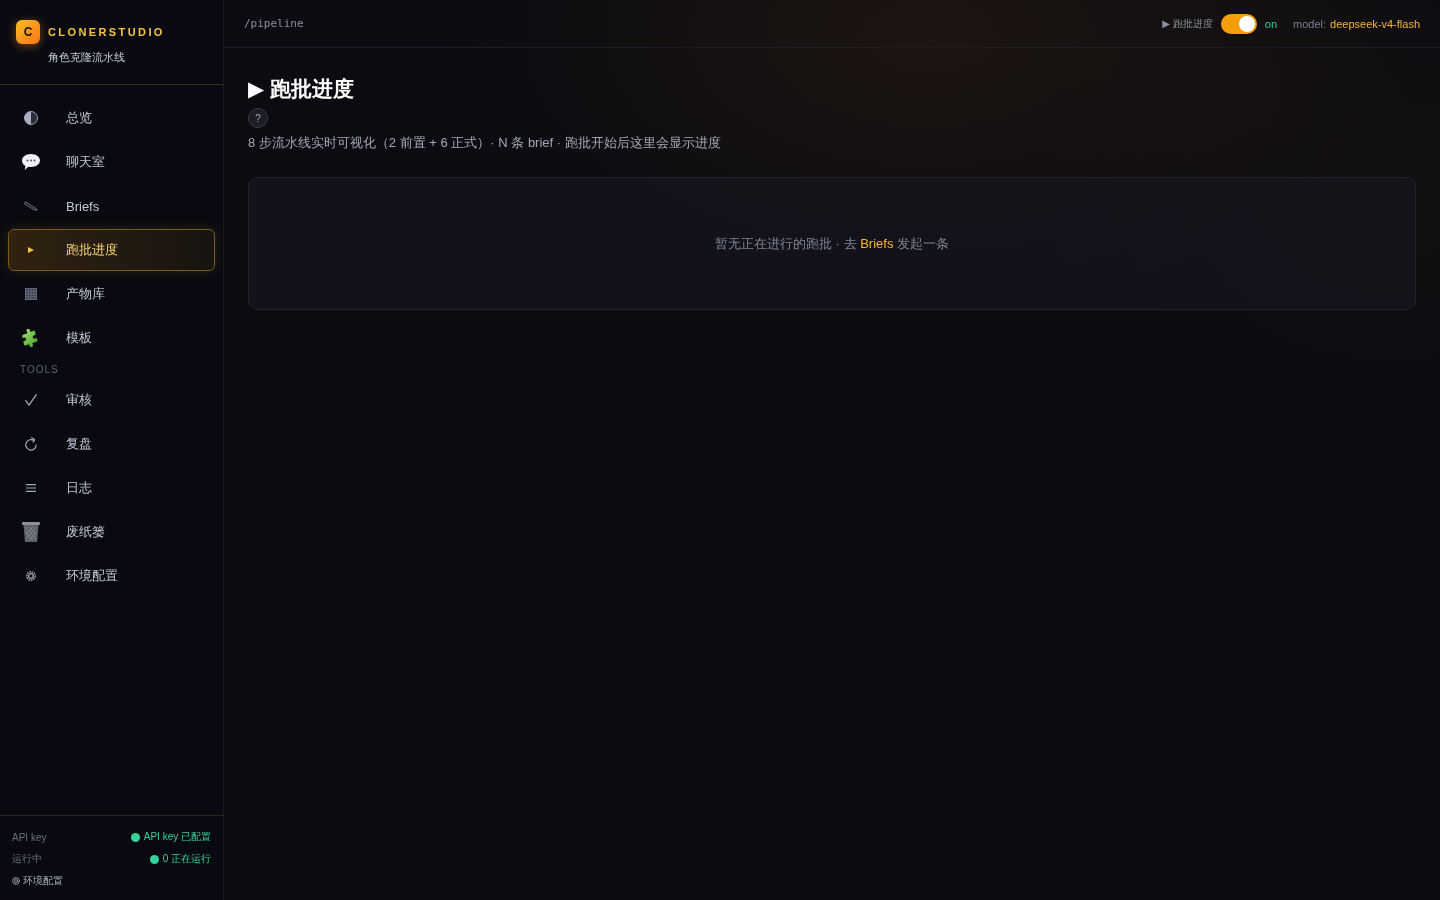  I want to click on pencil-icon, so click(31, 206).